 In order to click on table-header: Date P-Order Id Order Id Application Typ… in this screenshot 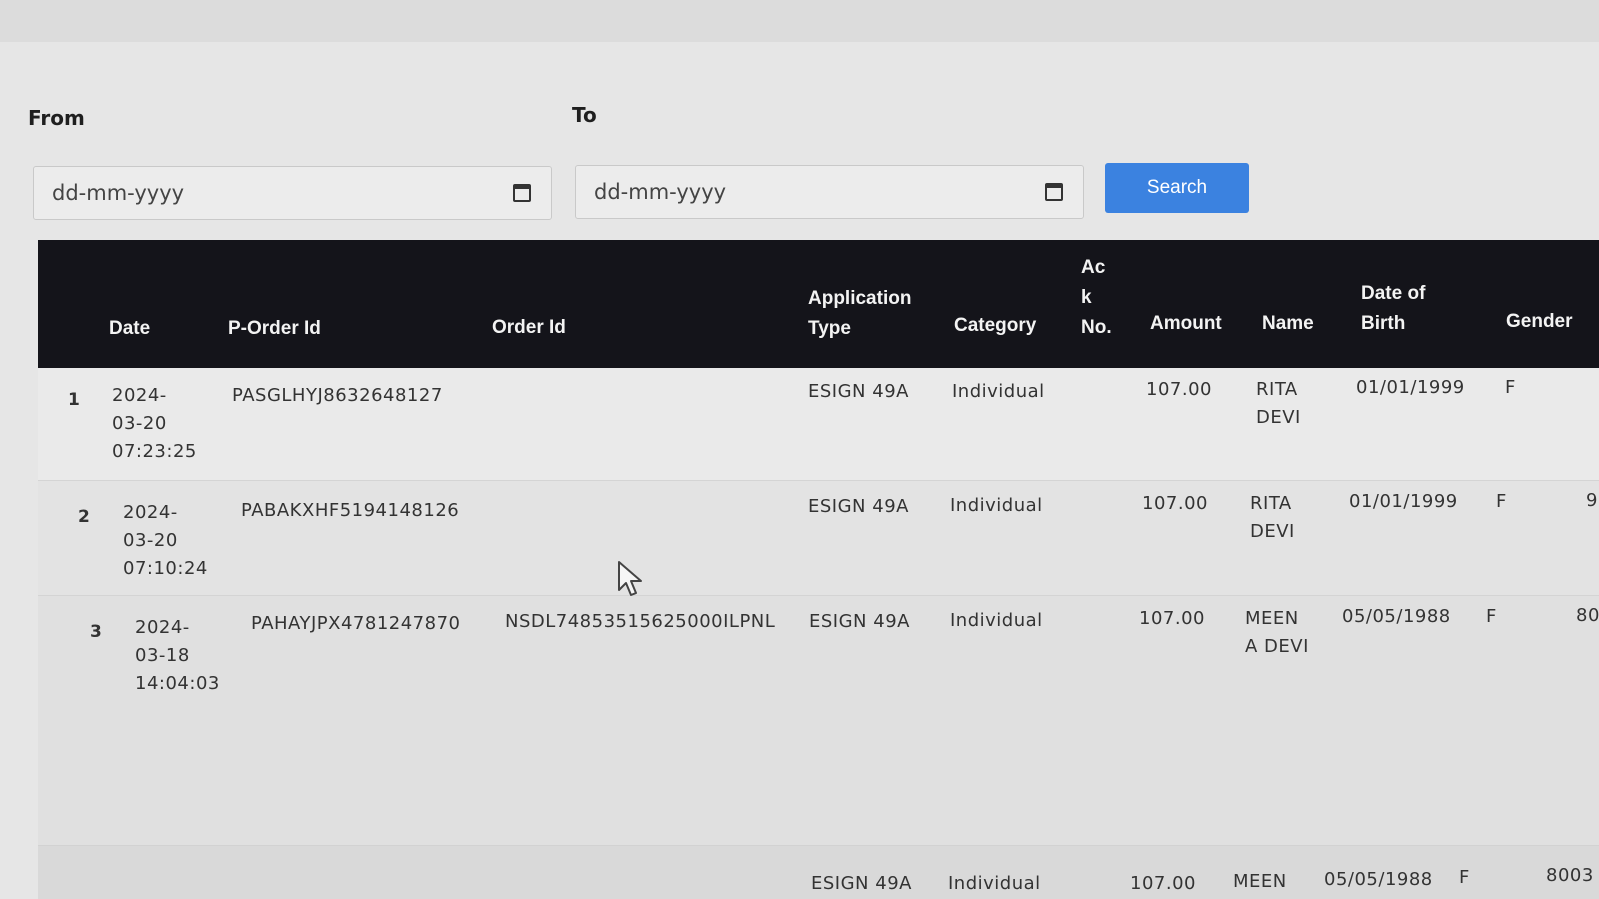, I will do `click(818, 304)`.